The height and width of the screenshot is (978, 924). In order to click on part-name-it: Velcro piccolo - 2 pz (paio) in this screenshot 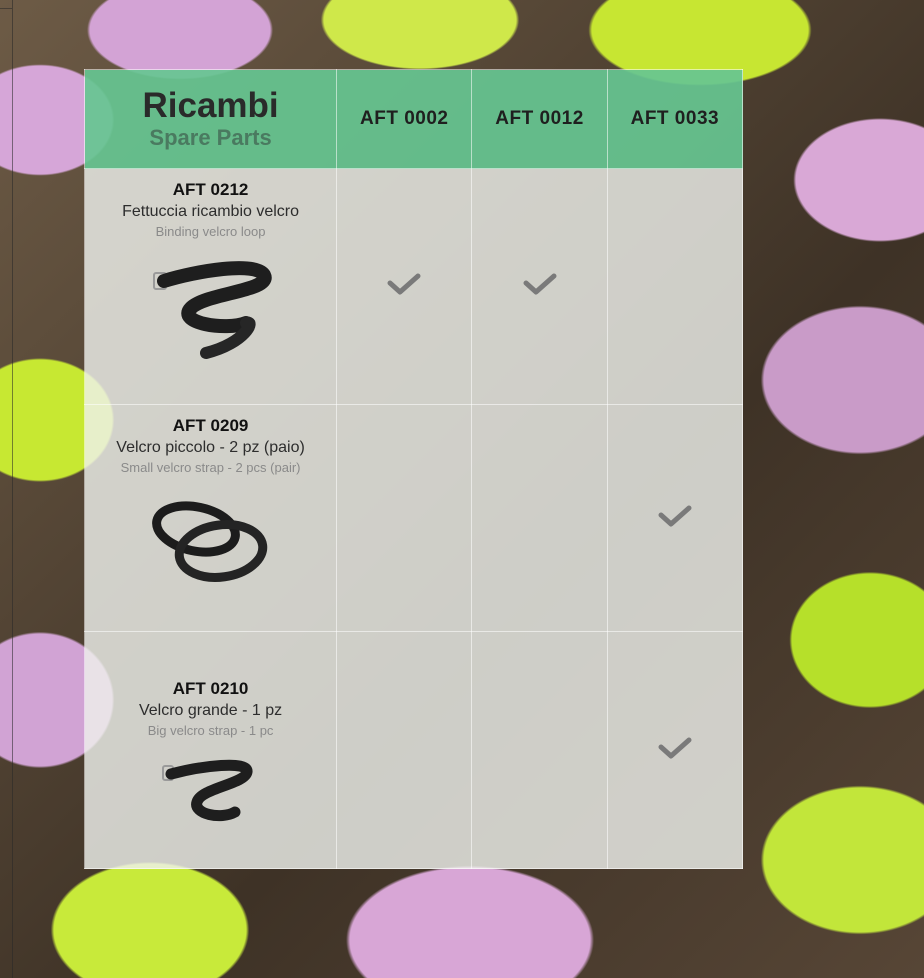, I will do `click(210, 447)`.